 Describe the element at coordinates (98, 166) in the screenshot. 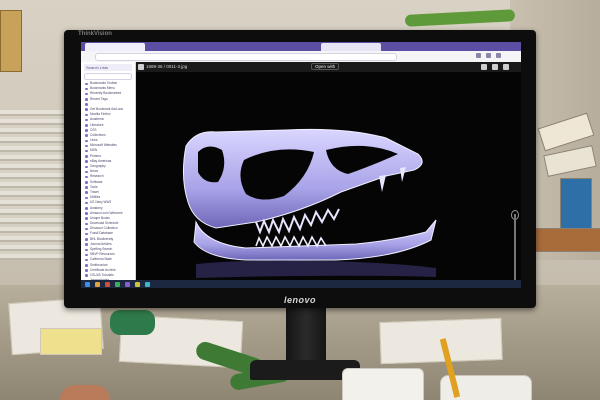

I see `sidebar-item-label: Geography` at that location.